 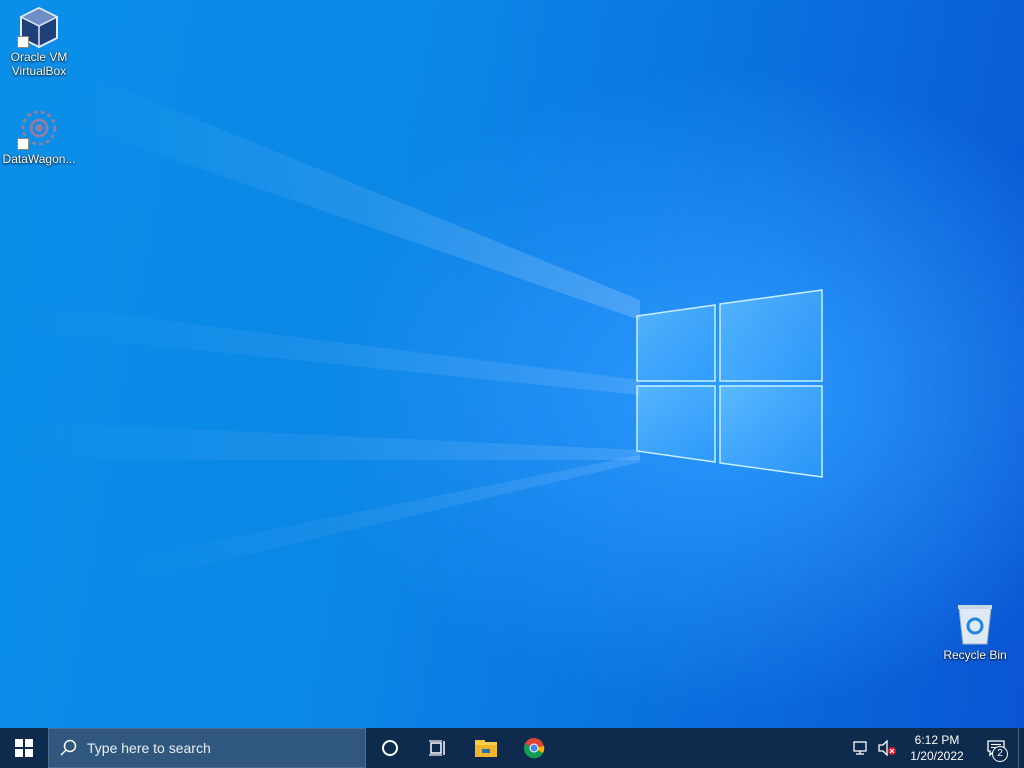 I want to click on file-explorer-icon, so click(x=486, y=748).